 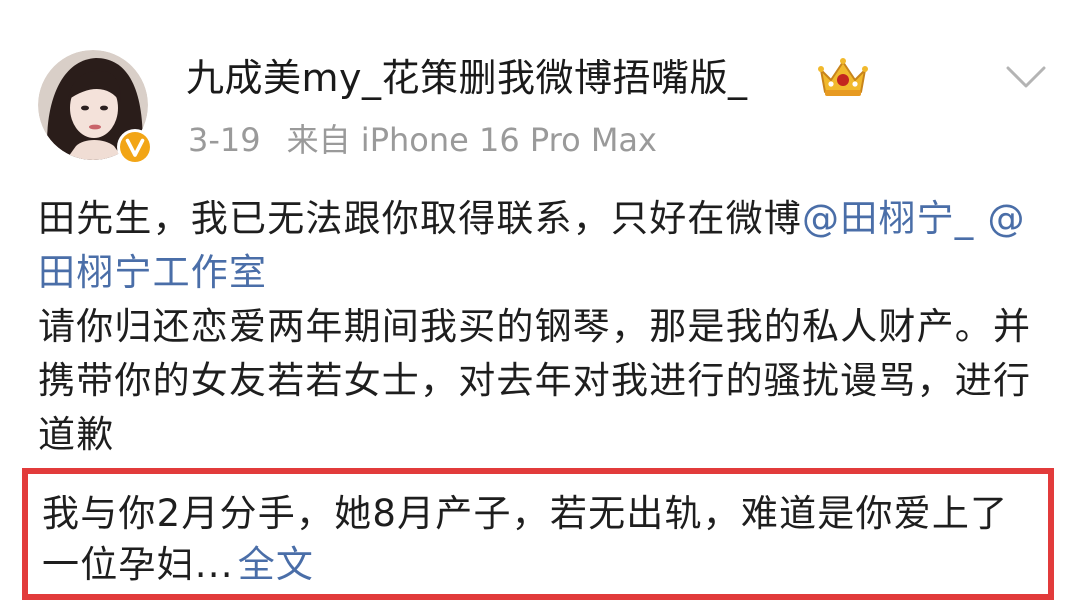 I want to click on chevron-down-icon, so click(x=1026, y=77).